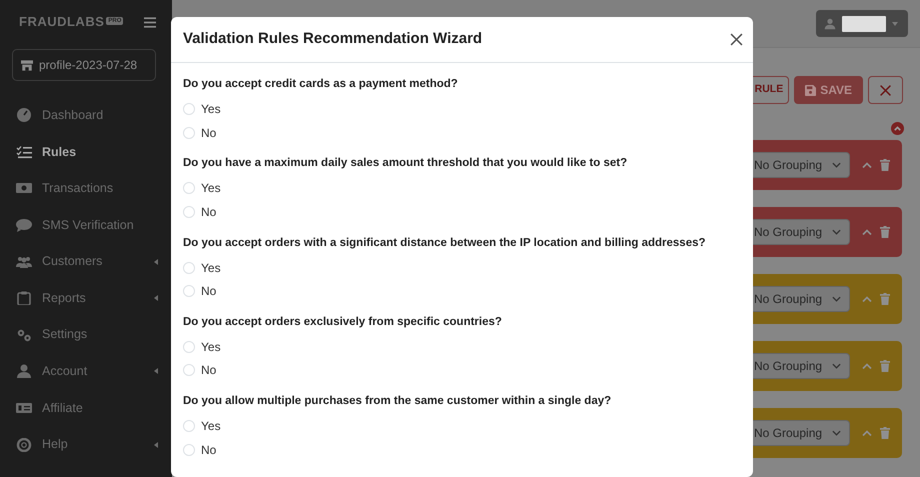 Image resolution: width=920 pixels, height=477 pixels. What do you see at coordinates (332, 39) in the screenshot?
I see `dialog-title: Validation Rules Recommendation Wizard` at bounding box center [332, 39].